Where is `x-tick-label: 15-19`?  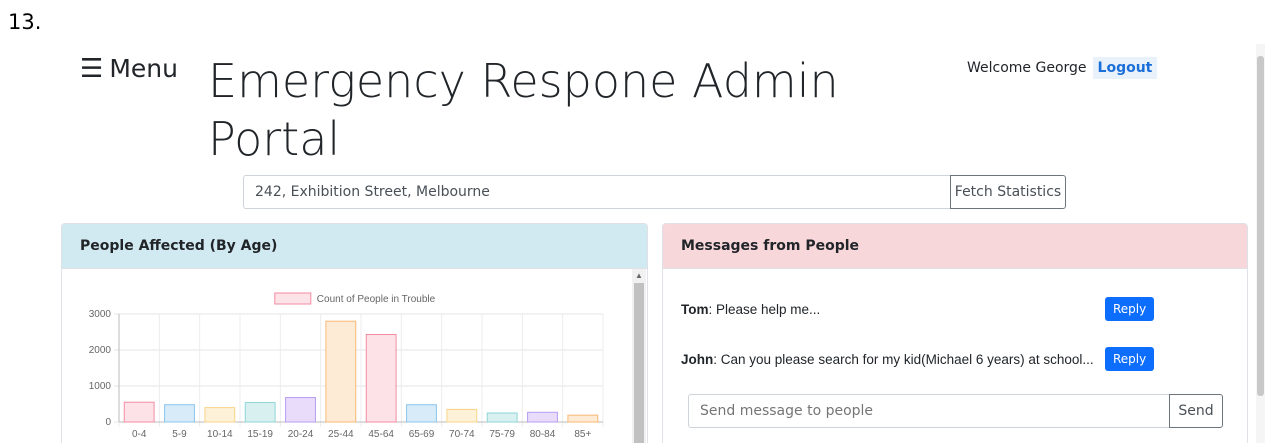
x-tick-label: 15-19 is located at coordinates (260, 434).